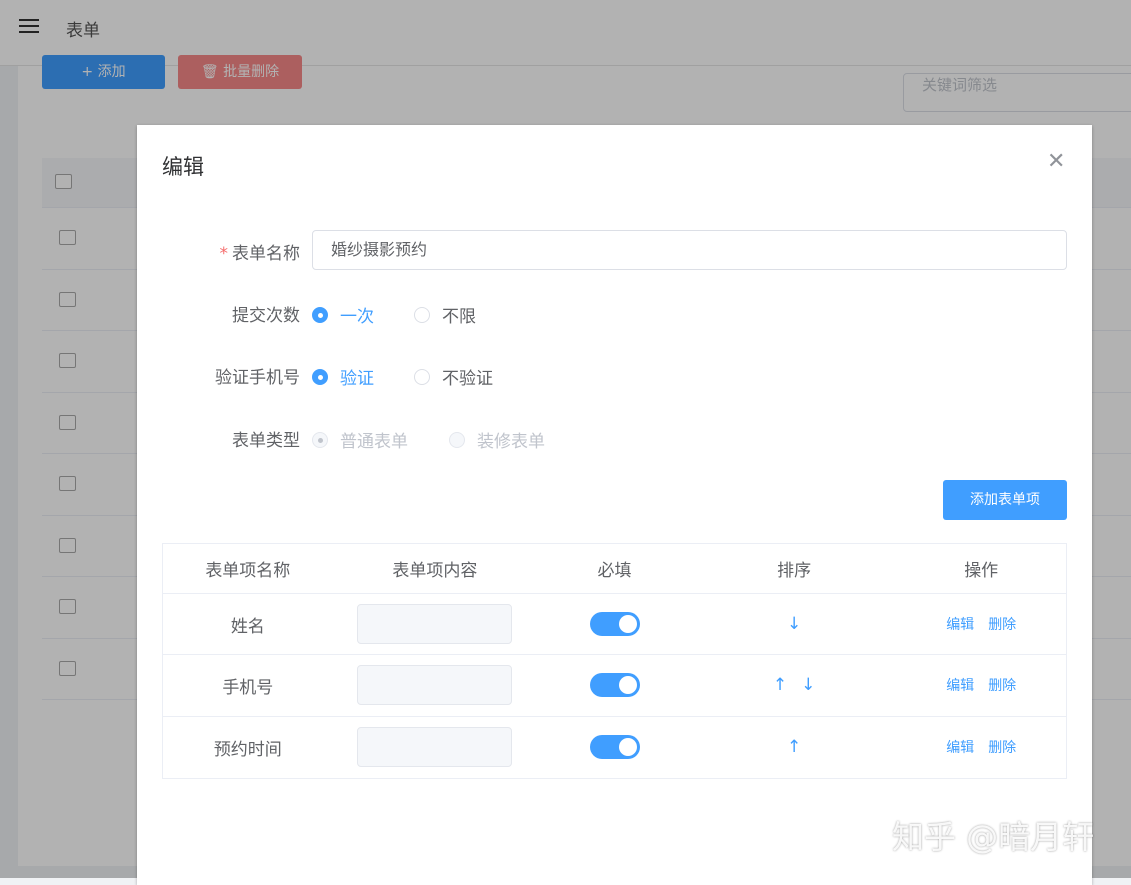 This screenshot has height=885, width=1131. What do you see at coordinates (248, 571) in the screenshot?
I see `header-item-name: 表单项名称` at bounding box center [248, 571].